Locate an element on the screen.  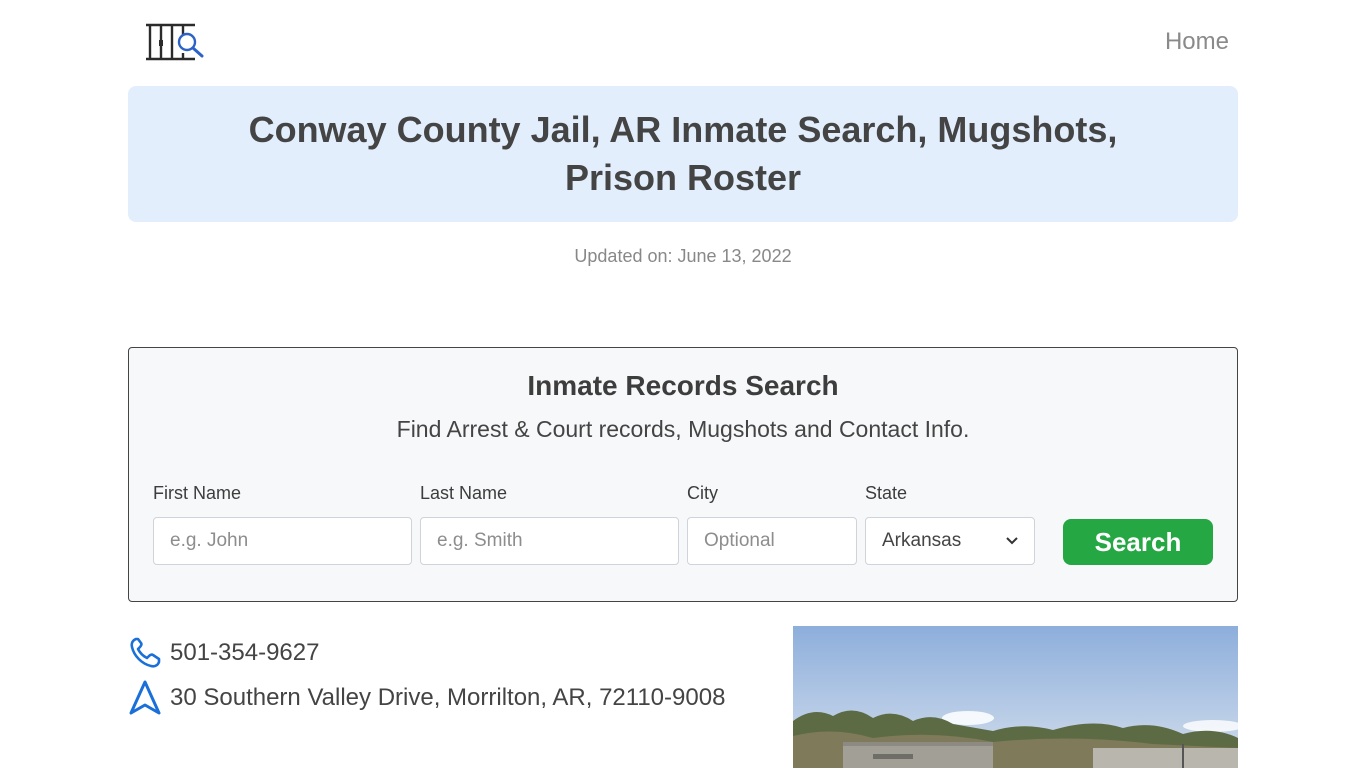
search-button: Search is located at coordinates (1138, 542).